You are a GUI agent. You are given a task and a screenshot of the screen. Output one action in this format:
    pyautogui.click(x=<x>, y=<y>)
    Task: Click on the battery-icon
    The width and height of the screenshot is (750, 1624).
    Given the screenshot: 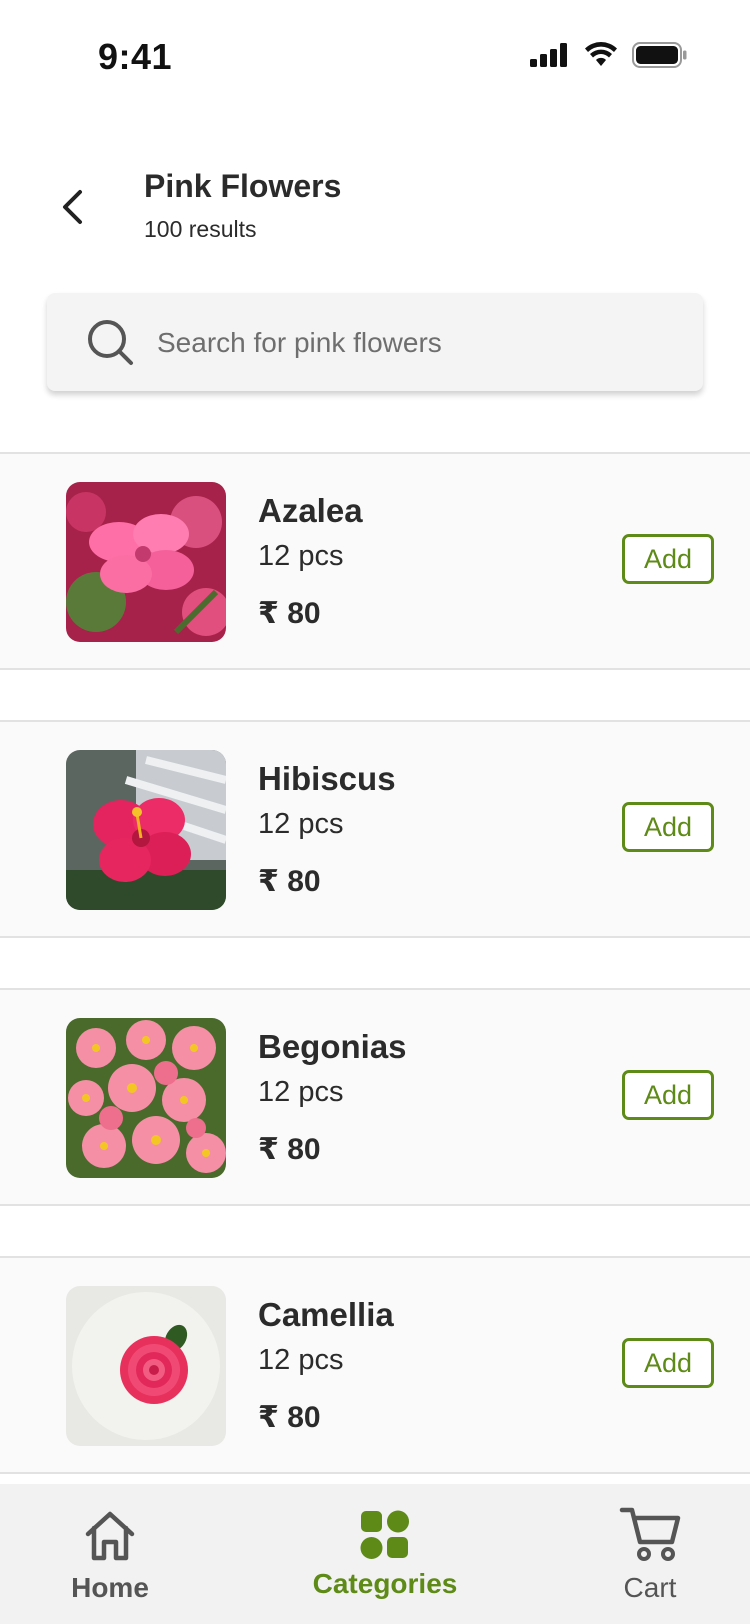 What is the action you would take?
    pyautogui.click(x=659, y=55)
    